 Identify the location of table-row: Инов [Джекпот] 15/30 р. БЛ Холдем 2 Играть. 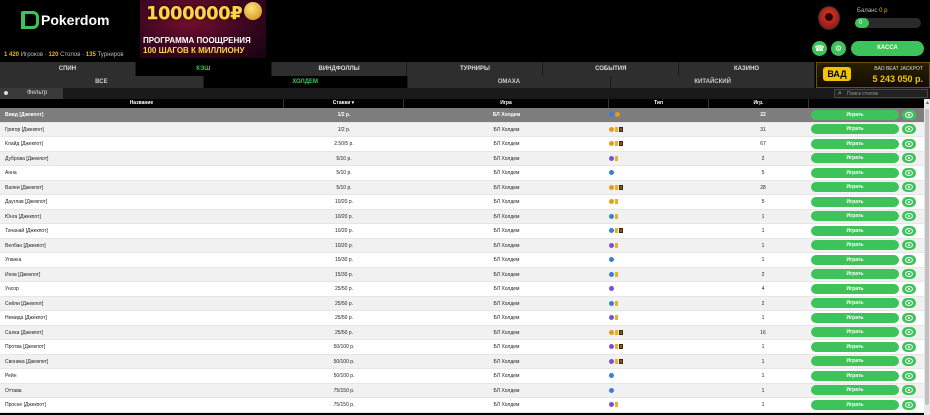
(465, 274).